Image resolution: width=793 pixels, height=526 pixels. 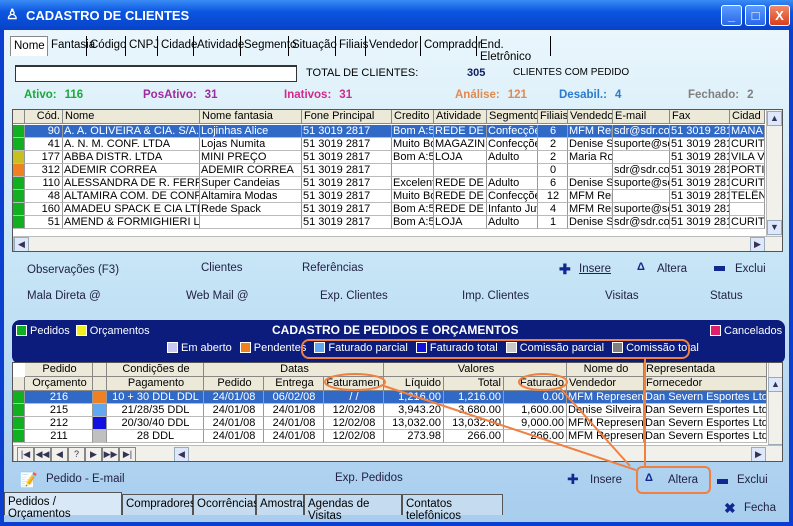 What do you see at coordinates (85, 479) in the screenshot?
I see `order-email-button: Pedido - E-mail` at bounding box center [85, 479].